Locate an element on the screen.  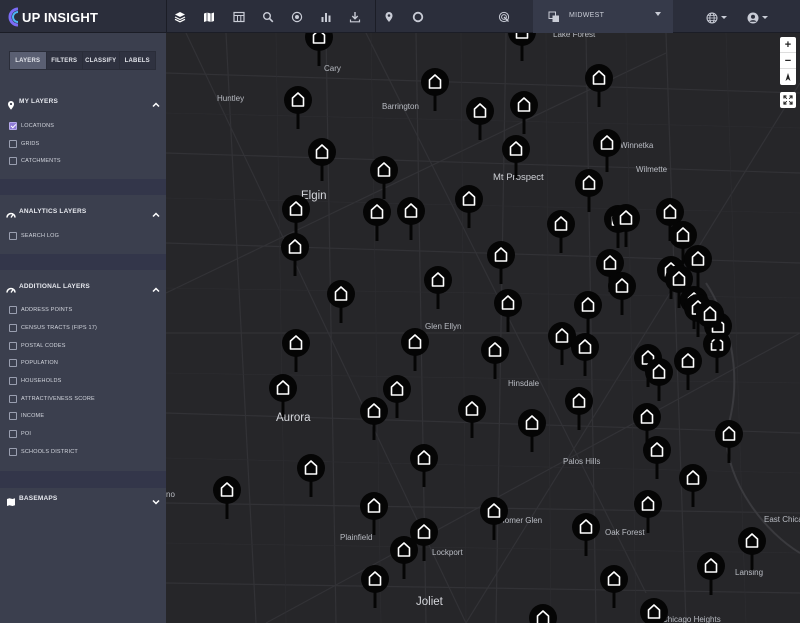
layer-item-search-log: SEARCH LOG is located at coordinates (84, 236).